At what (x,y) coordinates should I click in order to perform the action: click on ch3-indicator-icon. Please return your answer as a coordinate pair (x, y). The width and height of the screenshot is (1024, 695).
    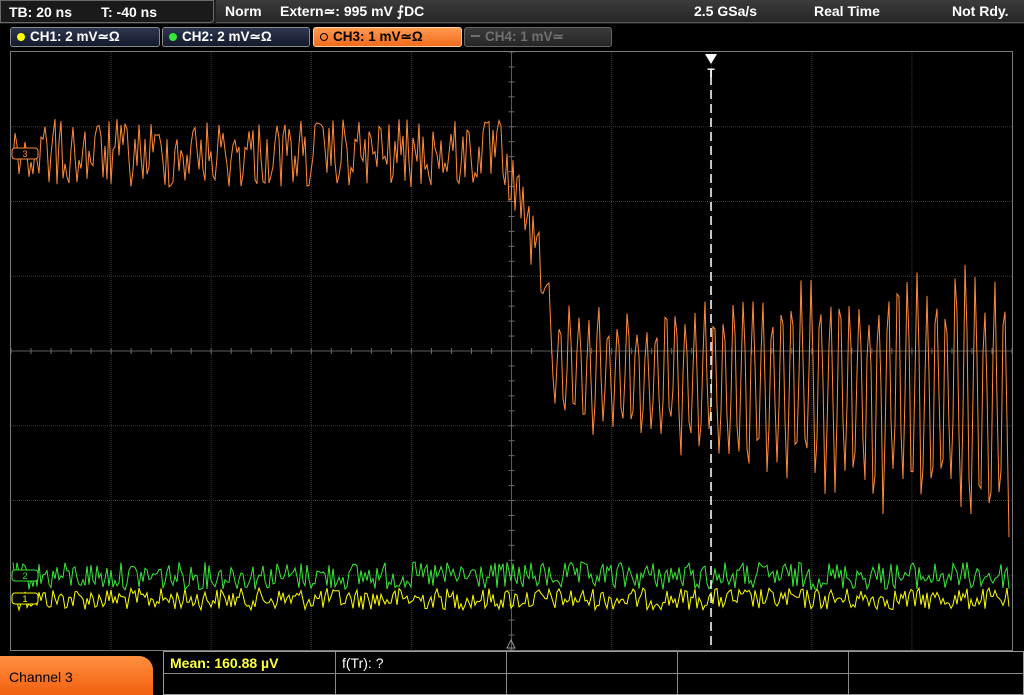
    Looking at the image, I should click on (324, 37).